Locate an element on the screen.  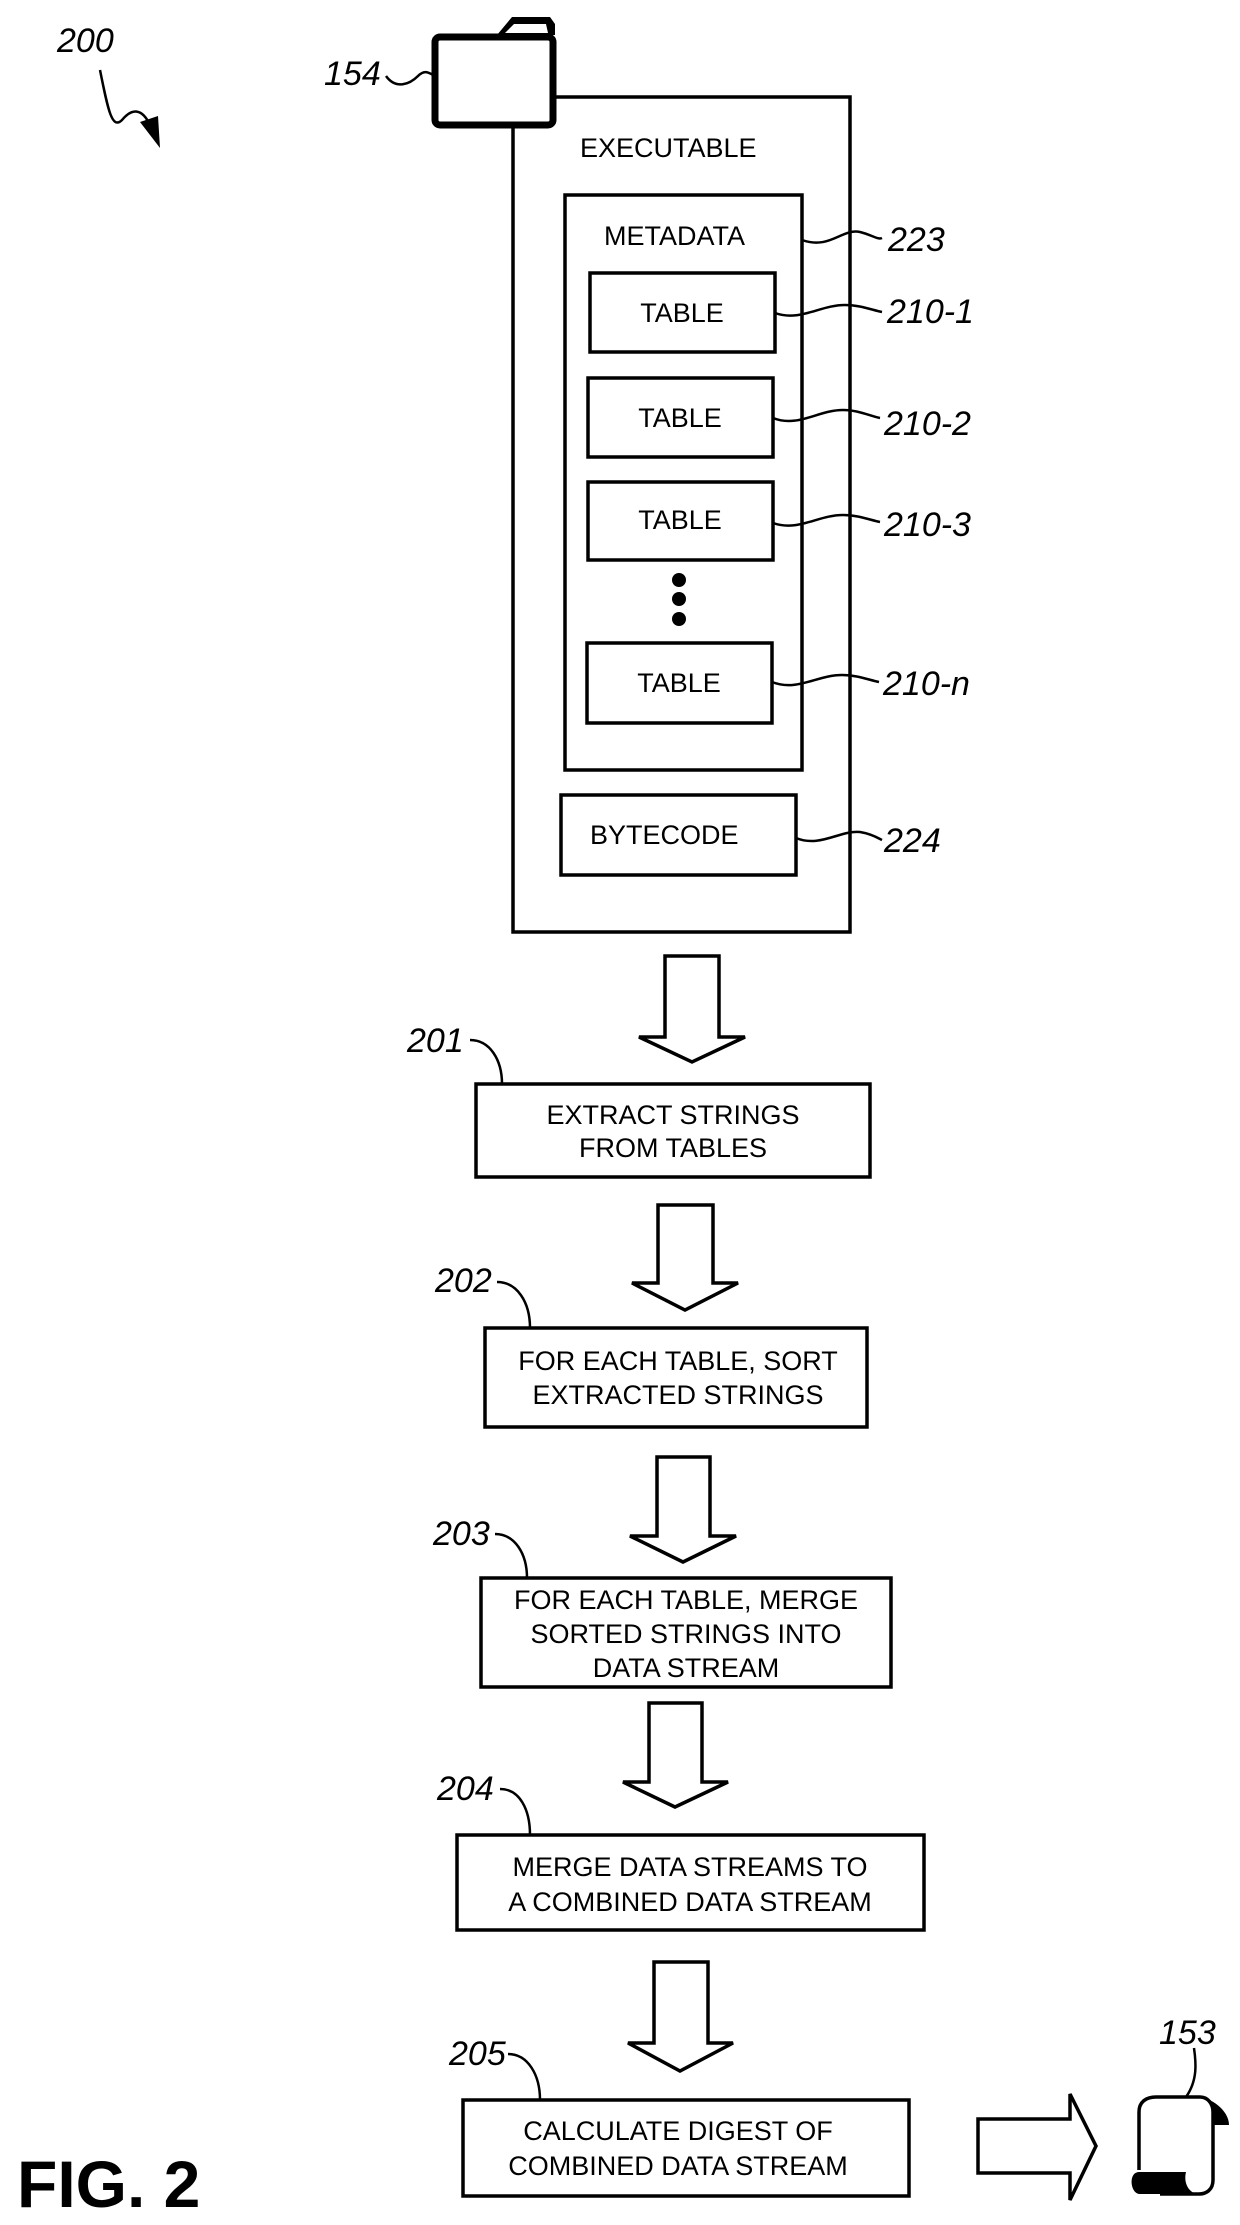
table-item: TABLE 210-n is located at coordinates (777, 683).